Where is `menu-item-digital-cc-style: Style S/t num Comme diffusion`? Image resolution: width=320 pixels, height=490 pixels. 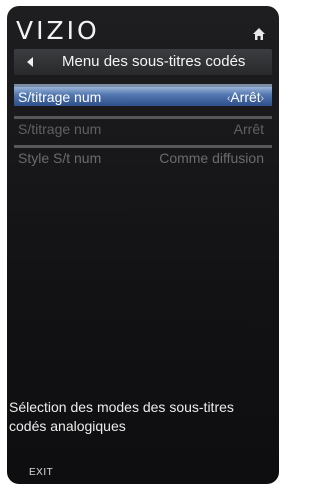
menu-item-digital-cc-style: Style S/t num Comme diffusion is located at coordinates (143, 156).